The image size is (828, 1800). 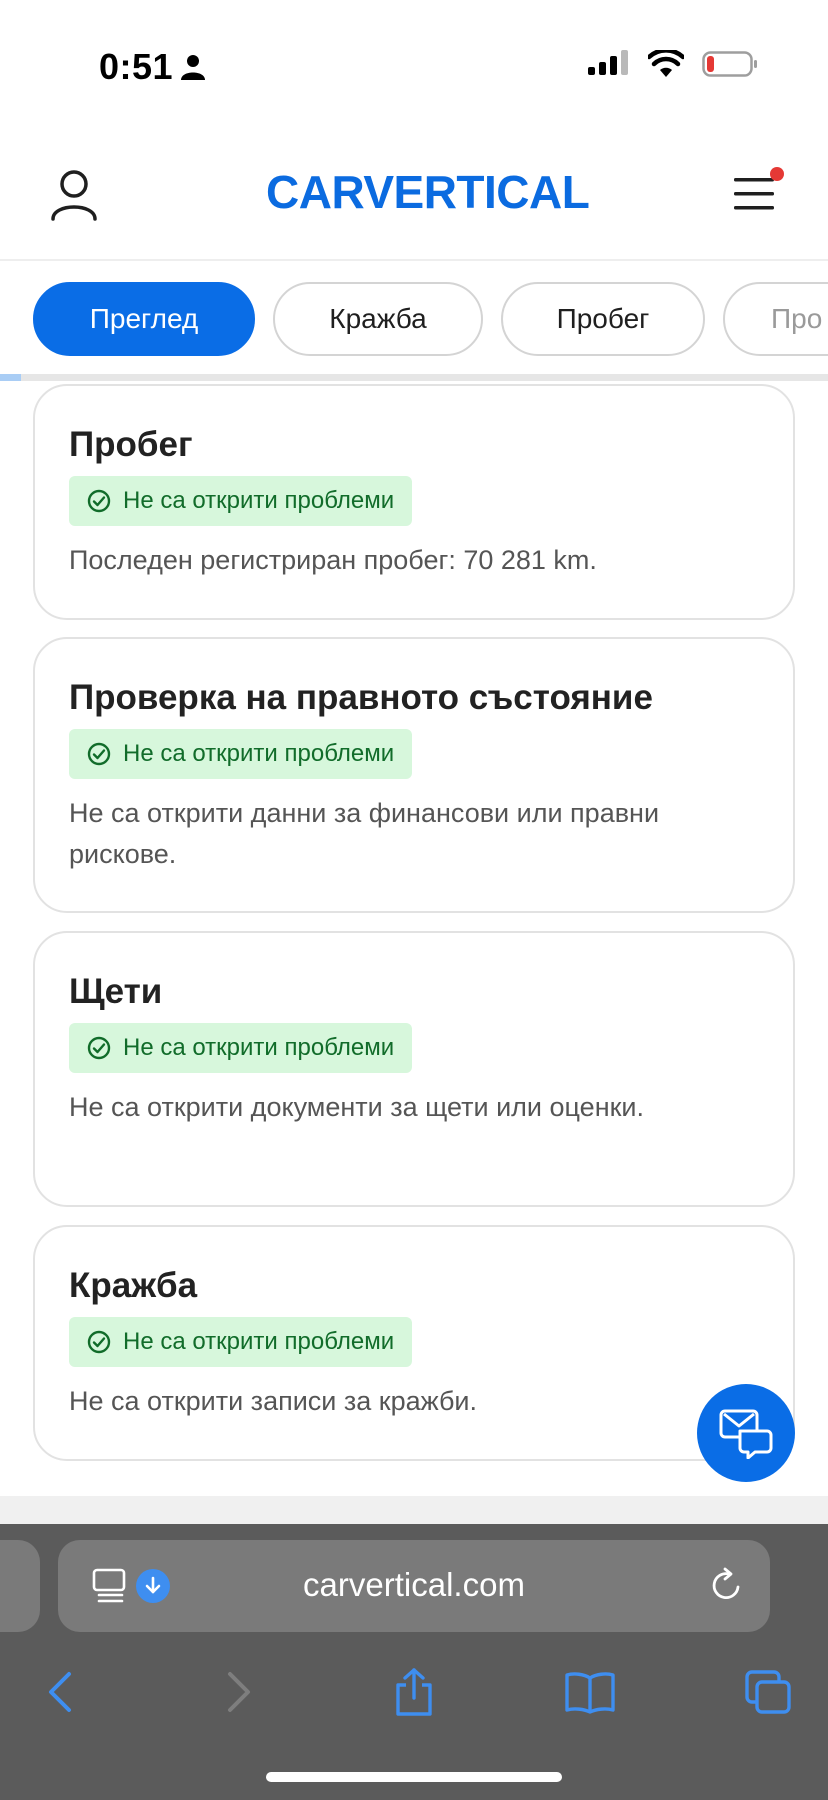 I want to click on bookmarks-button, so click(x=590, y=1692).